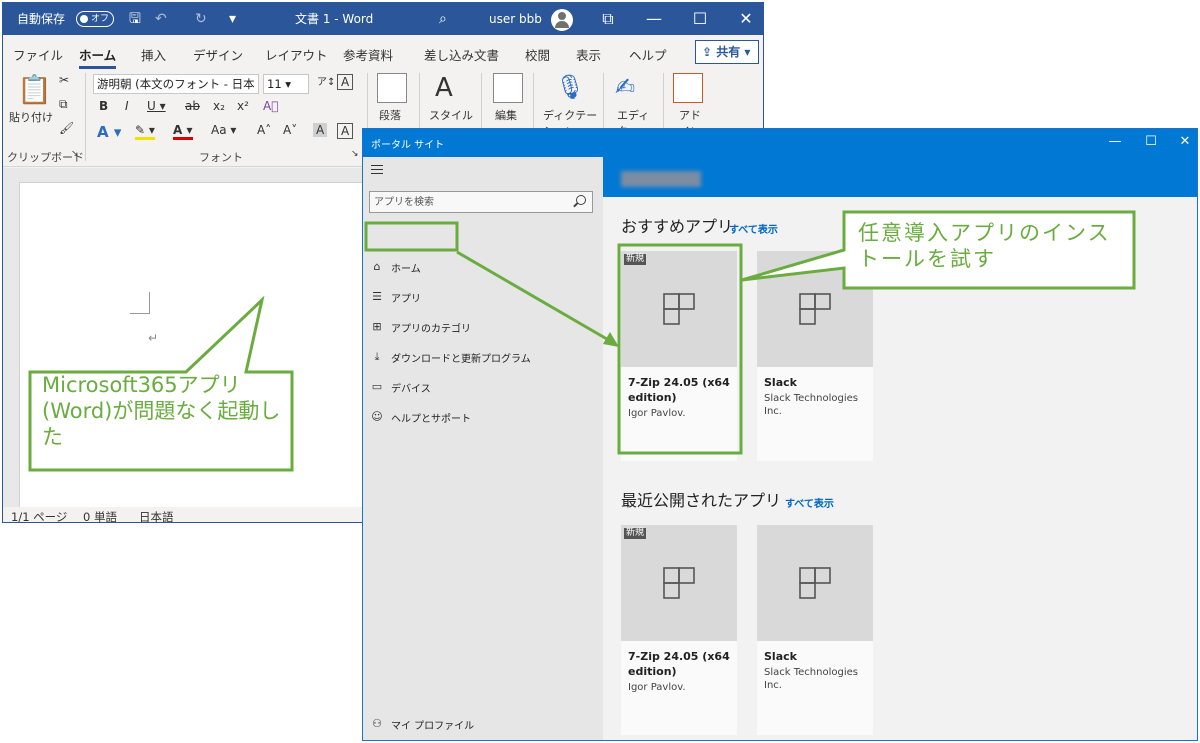 This screenshot has height=743, width=1200. What do you see at coordinates (345, 82) in the screenshot?
I see `clear-format-icon: A` at bounding box center [345, 82].